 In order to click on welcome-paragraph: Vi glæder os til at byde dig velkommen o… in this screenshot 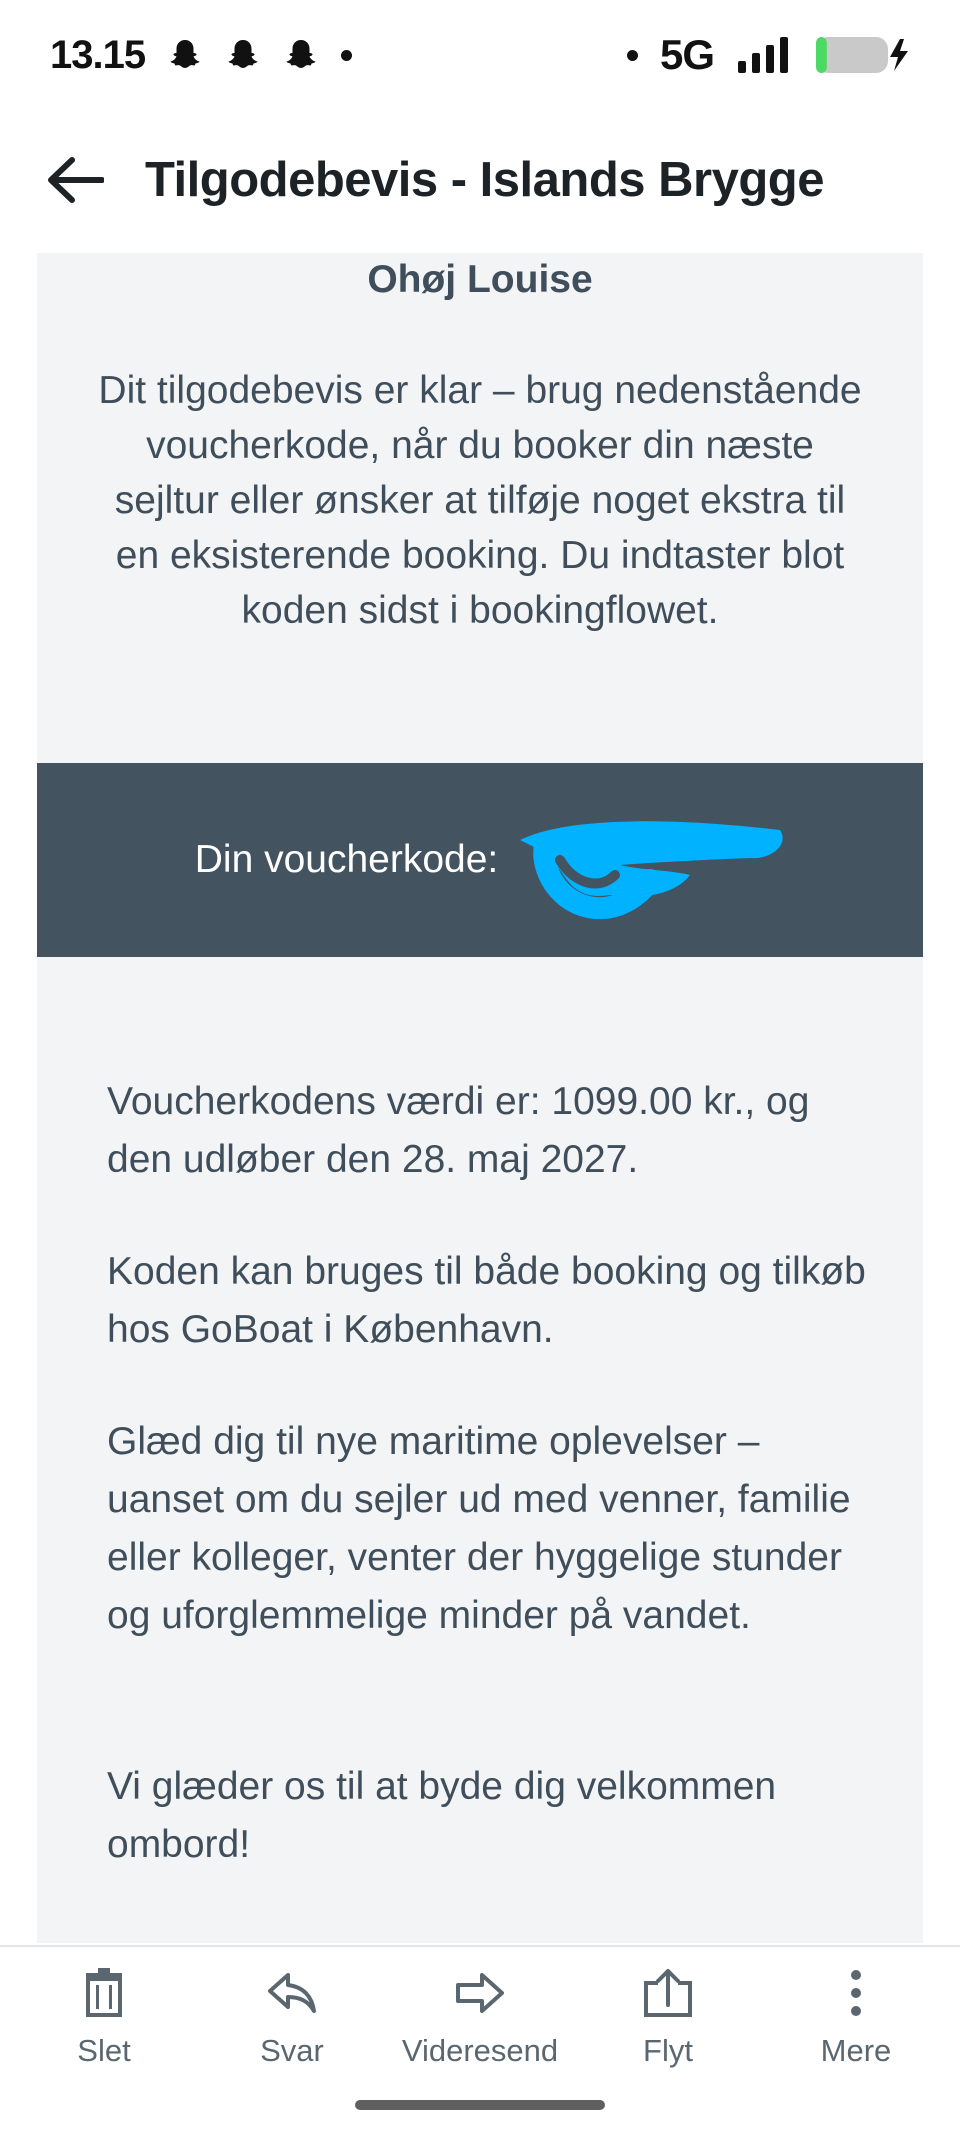, I will do `click(442, 1815)`.